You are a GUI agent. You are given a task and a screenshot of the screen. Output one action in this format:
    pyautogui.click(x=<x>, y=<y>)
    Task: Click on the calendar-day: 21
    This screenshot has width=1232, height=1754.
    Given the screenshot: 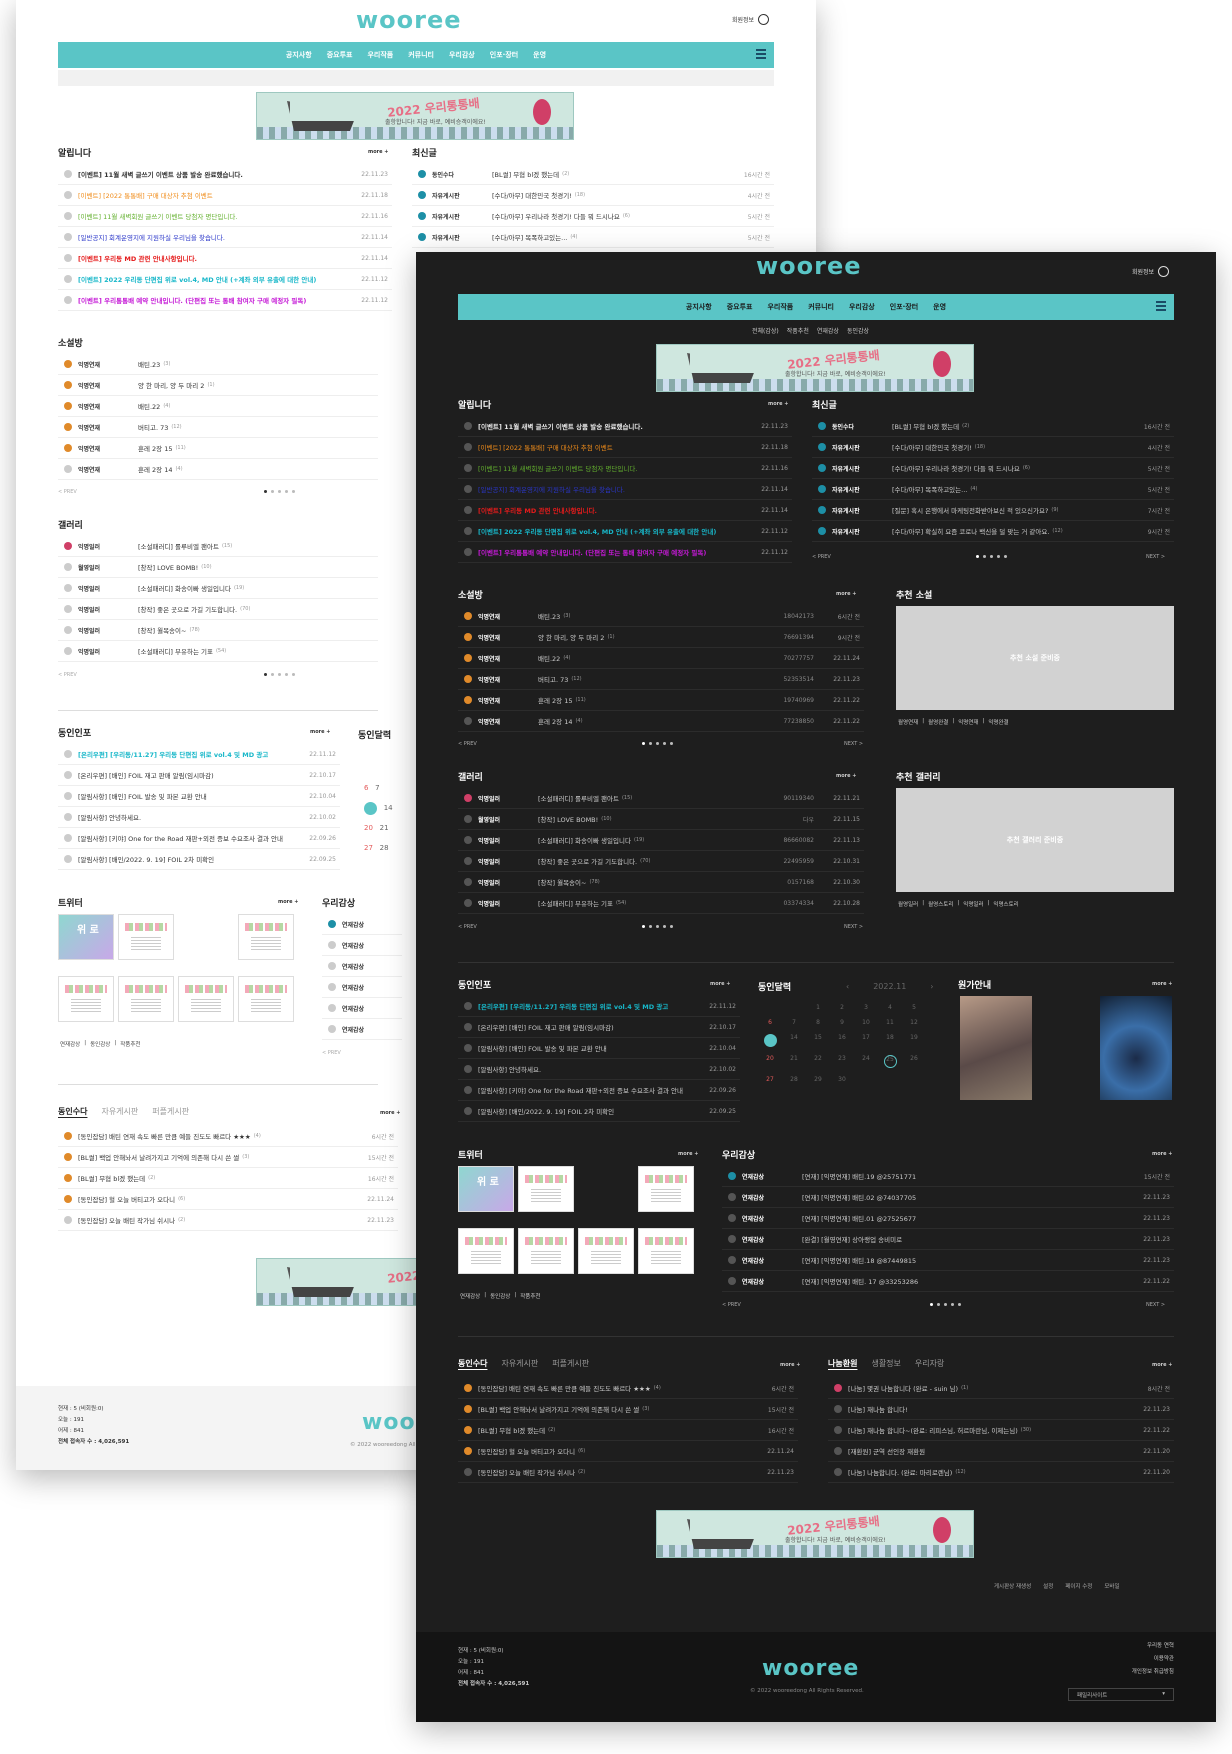 What is the action you would take?
    pyautogui.click(x=794, y=1061)
    